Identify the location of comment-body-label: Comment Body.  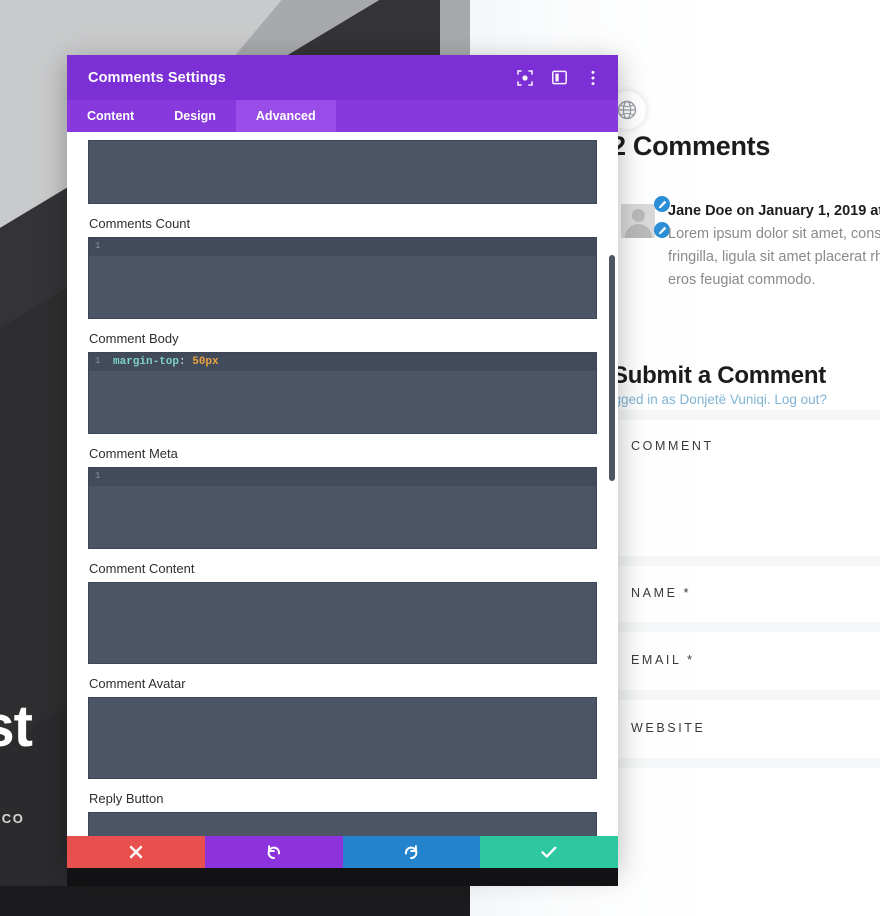
(134, 338).